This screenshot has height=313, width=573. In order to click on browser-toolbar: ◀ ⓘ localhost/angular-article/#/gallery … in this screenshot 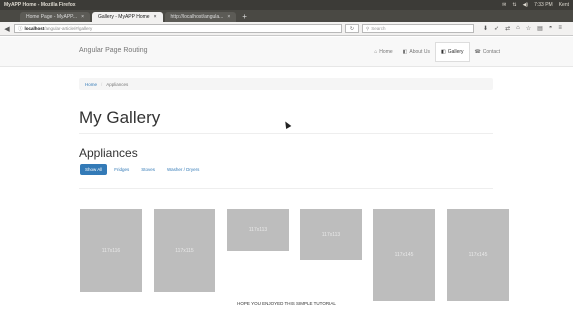, I will do `click(286, 29)`.